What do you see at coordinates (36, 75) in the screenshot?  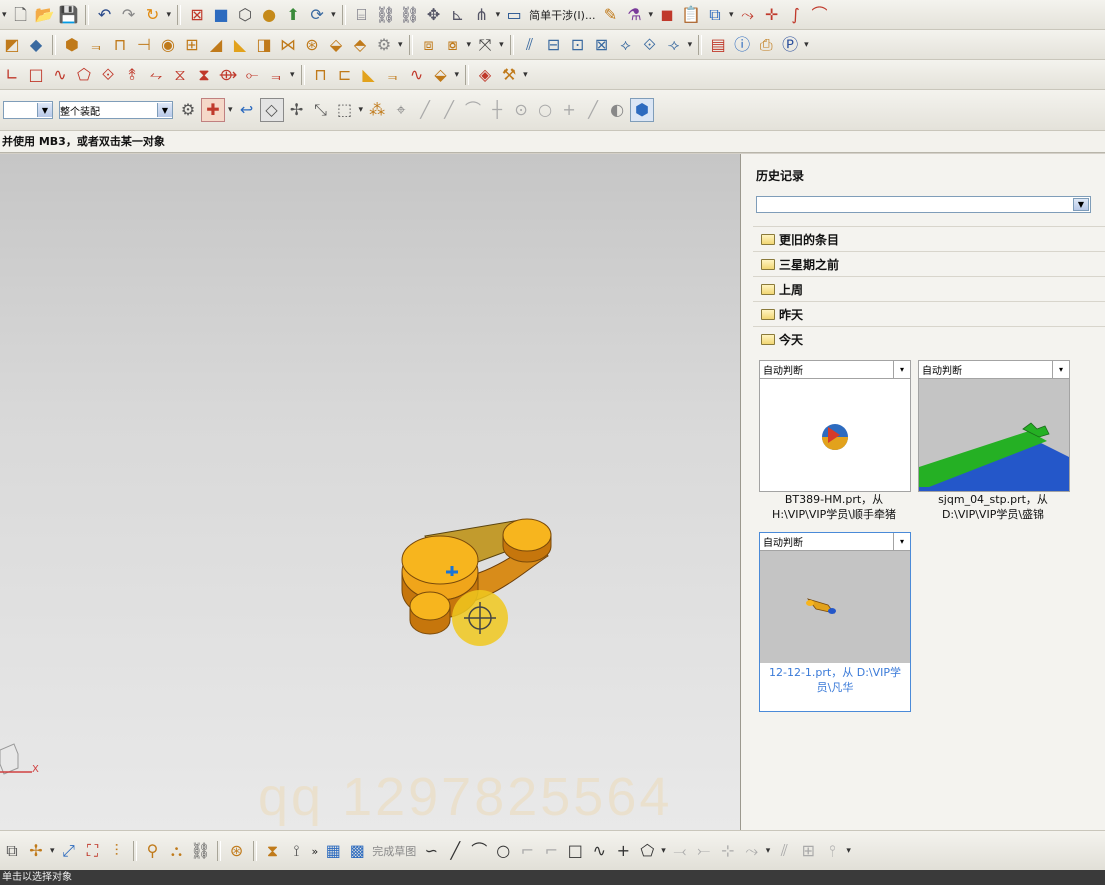 I see `rectangle-tool-icon: □` at bounding box center [36, 75].